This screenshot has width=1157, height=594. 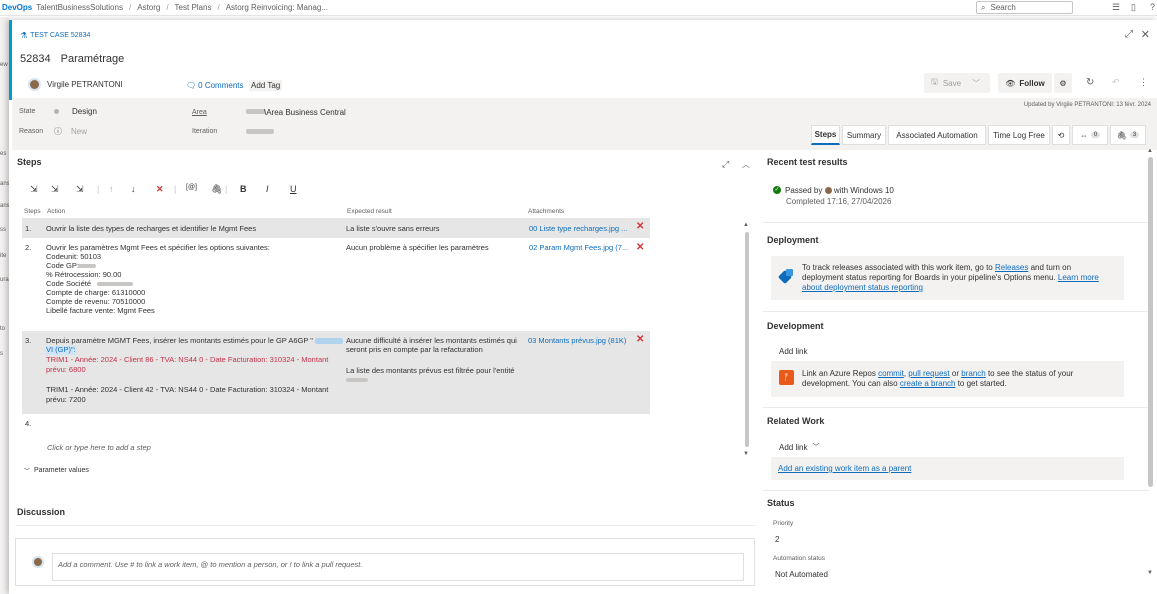 I want to click on area-value: \Area Business Central, so click(x=305, y=112).